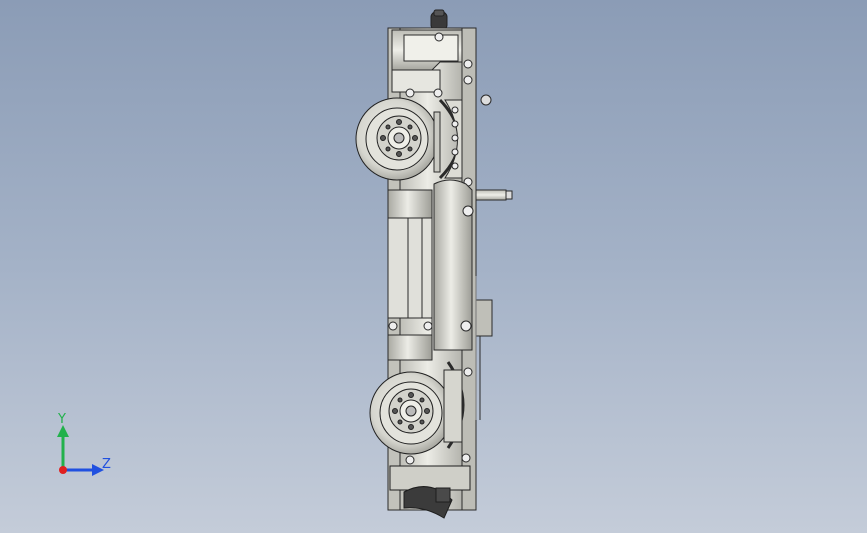 The height and width of the screenshot is (533, 867). What do you see at coordinates (106, 464) in the screenshot?
I see `z-axis-label: Z` at bounding box center [106, 464].